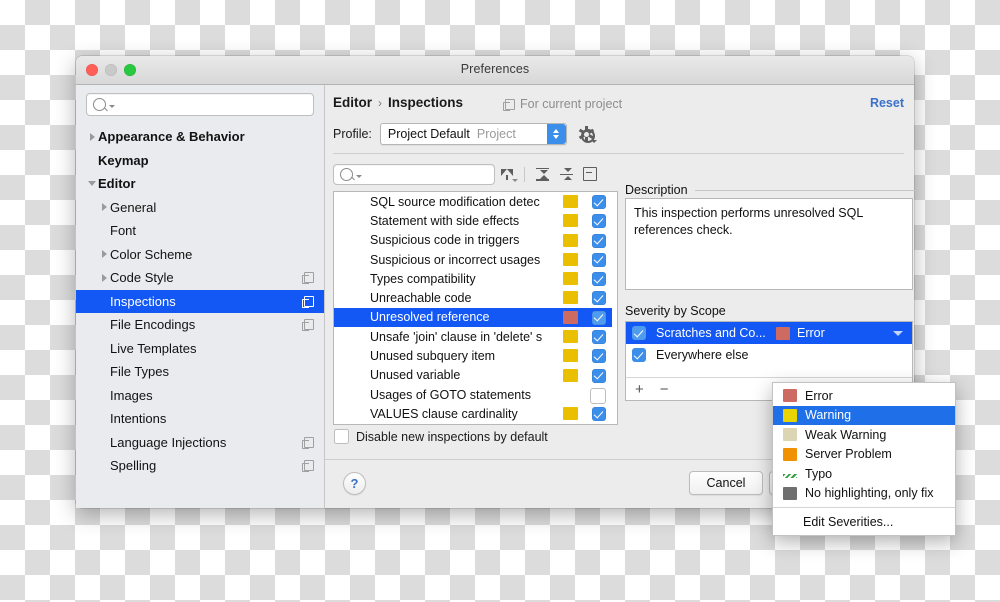 This screenshot has width=1000, height=602. I want to click on sidebar-item-intentions: Intentions, so click(200, 419).